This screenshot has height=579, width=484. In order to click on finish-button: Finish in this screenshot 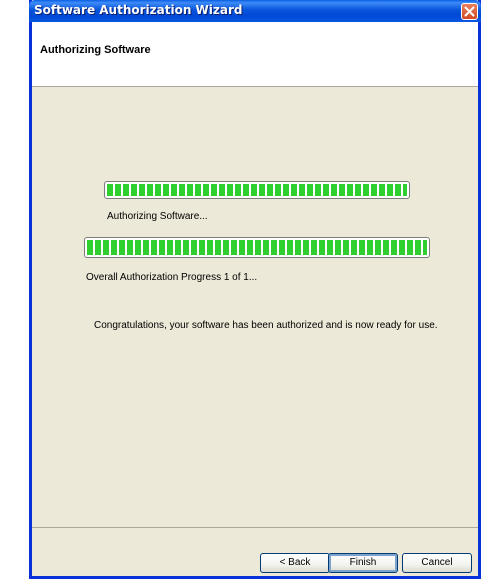, I will do `click(363, 563)`.